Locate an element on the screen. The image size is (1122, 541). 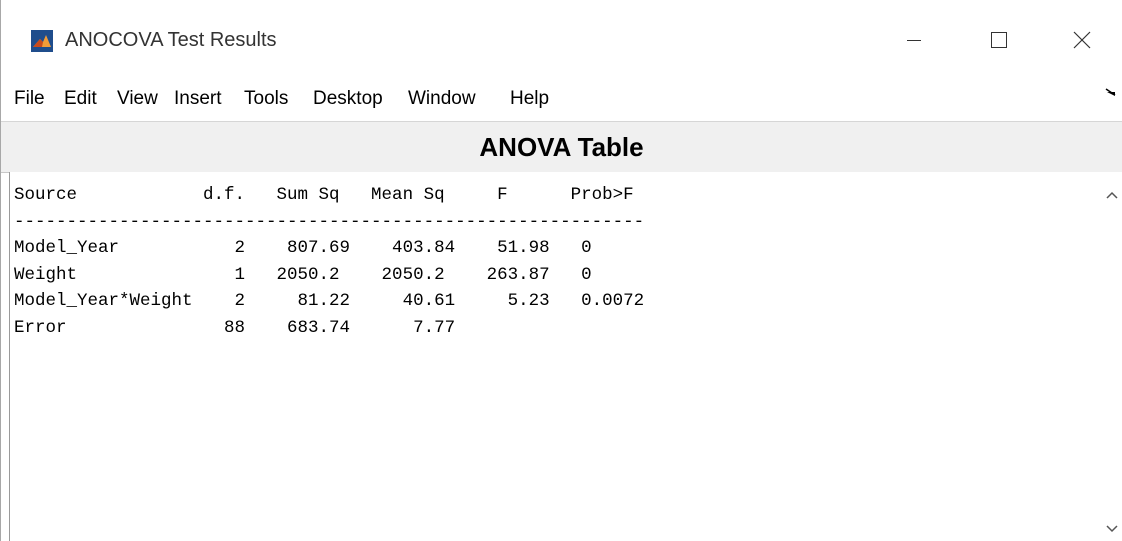
scroll-up-button is located at coordinates (1111, 195).